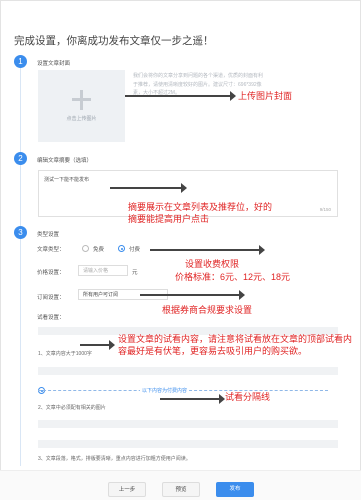  Describe the element at coordinates (51, 318) in the screenshot. I see `preview-label: 试看设置：` at that location.